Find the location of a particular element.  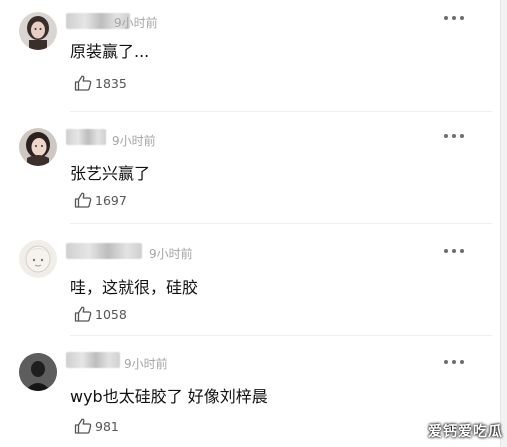

cartoon-avatar-icon is located at coordinates (38, 259).